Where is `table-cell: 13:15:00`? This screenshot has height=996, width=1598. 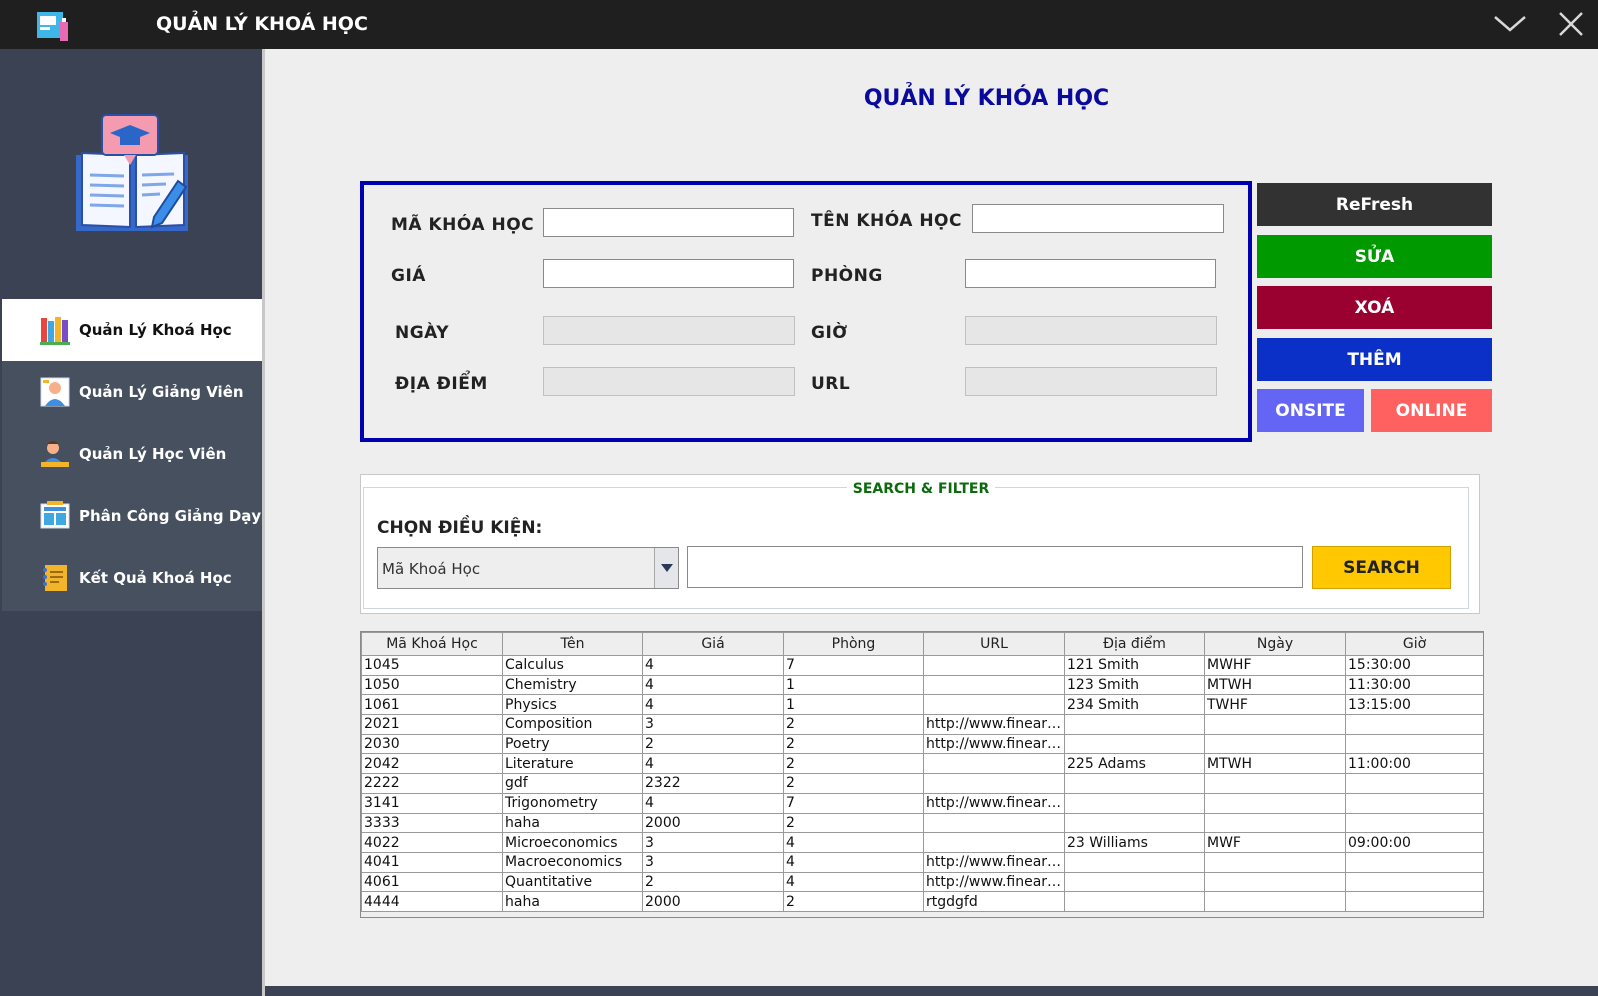
table-cell: 13:15:00 is located at coordinates (1414, 705).